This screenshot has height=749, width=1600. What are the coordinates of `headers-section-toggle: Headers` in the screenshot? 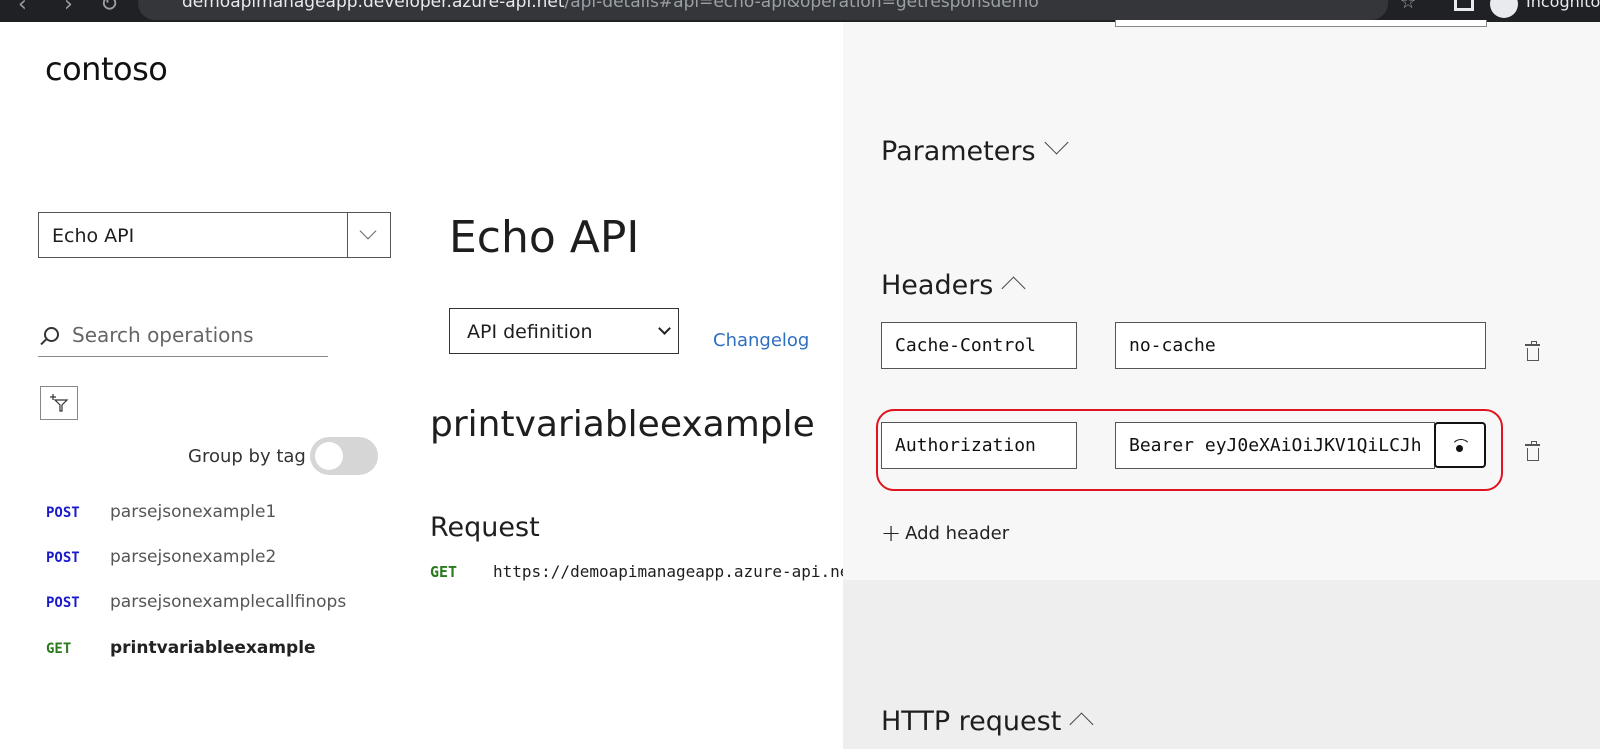 It's located at (953, 285).